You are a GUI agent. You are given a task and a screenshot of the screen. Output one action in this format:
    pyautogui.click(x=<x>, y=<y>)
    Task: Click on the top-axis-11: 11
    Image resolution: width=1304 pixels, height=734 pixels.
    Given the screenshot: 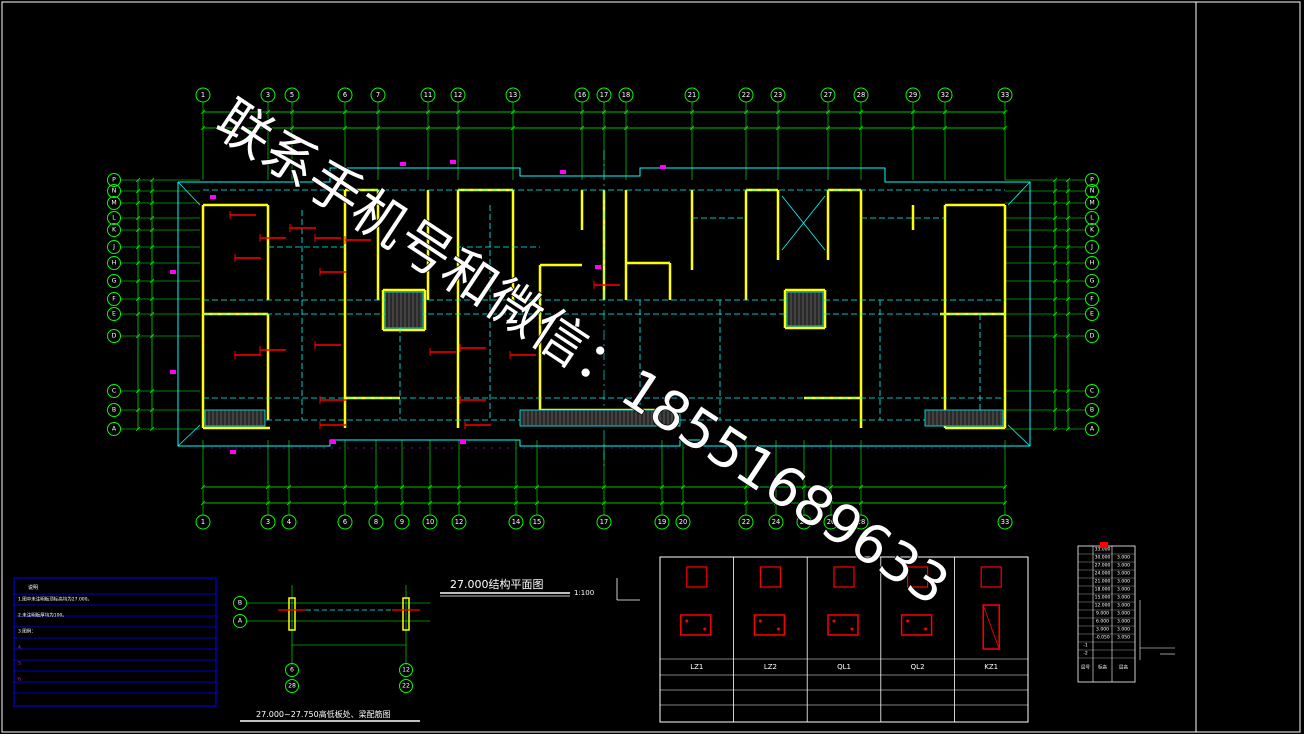 What is the action you would take?
    pyautogui.click(x=428, y=95)
    